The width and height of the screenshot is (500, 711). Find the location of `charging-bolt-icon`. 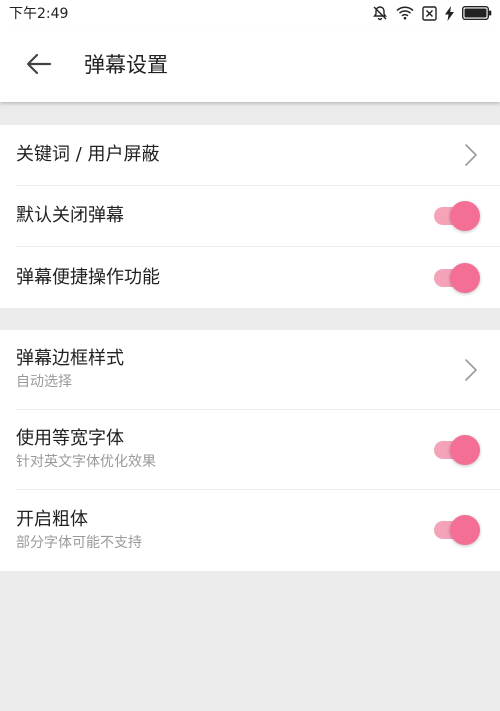

charging-bolt-icon is located at coordinates (449, 13).